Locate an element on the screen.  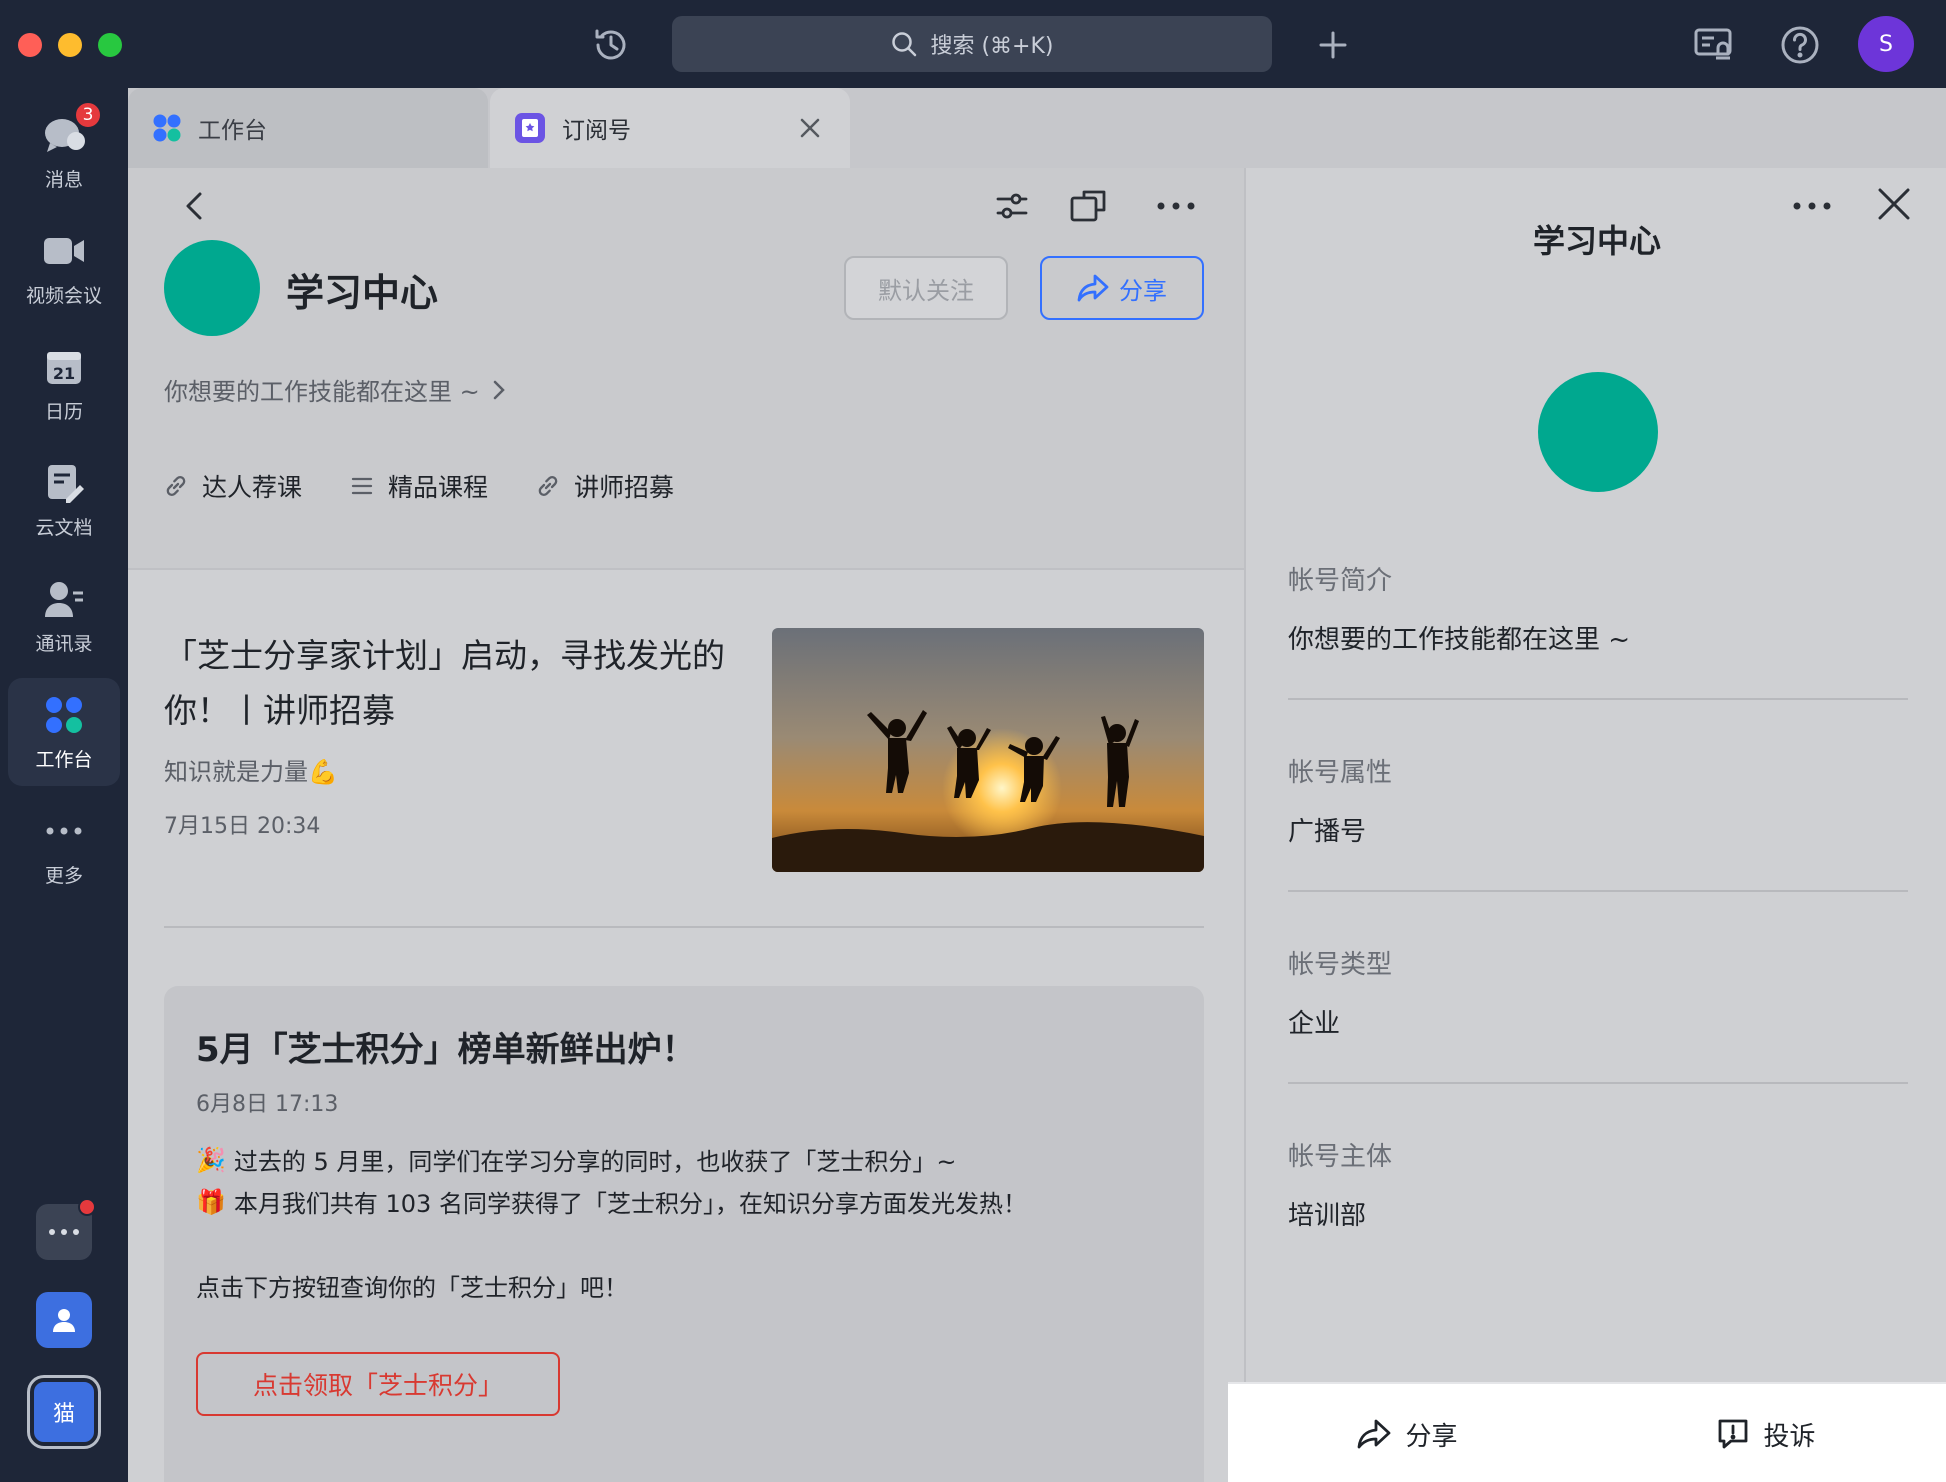
minimize-window-button is located at coordinates (70, 45).